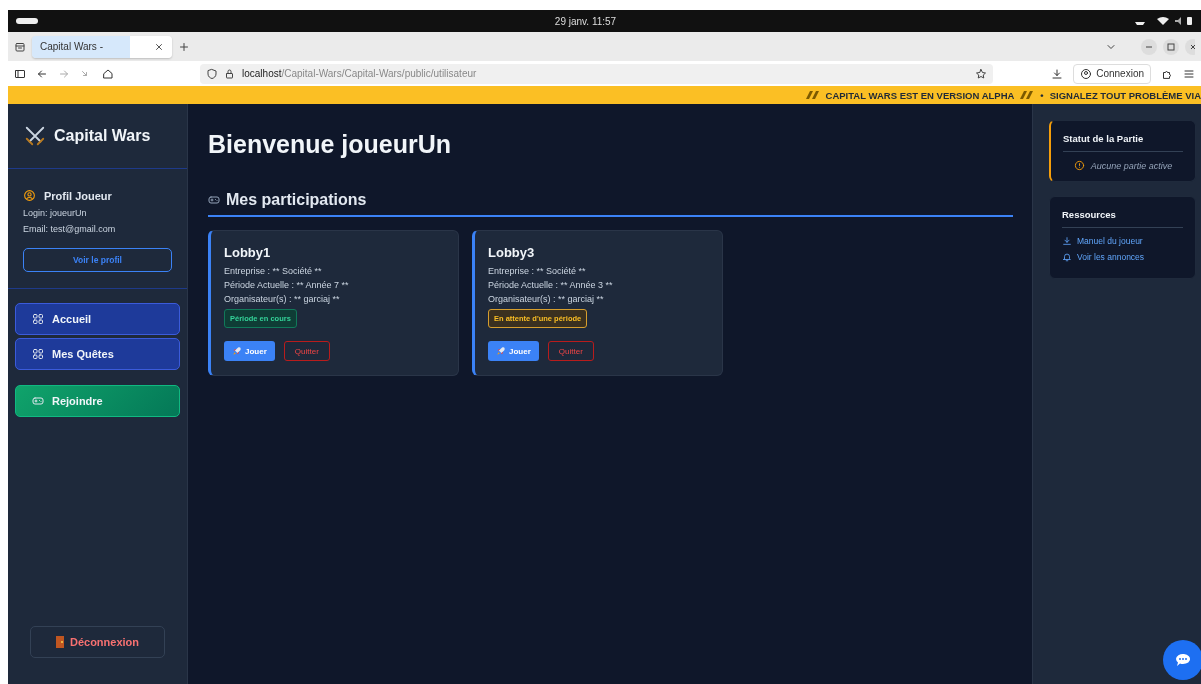  I want to click on status-icons, so click(1163, 21).